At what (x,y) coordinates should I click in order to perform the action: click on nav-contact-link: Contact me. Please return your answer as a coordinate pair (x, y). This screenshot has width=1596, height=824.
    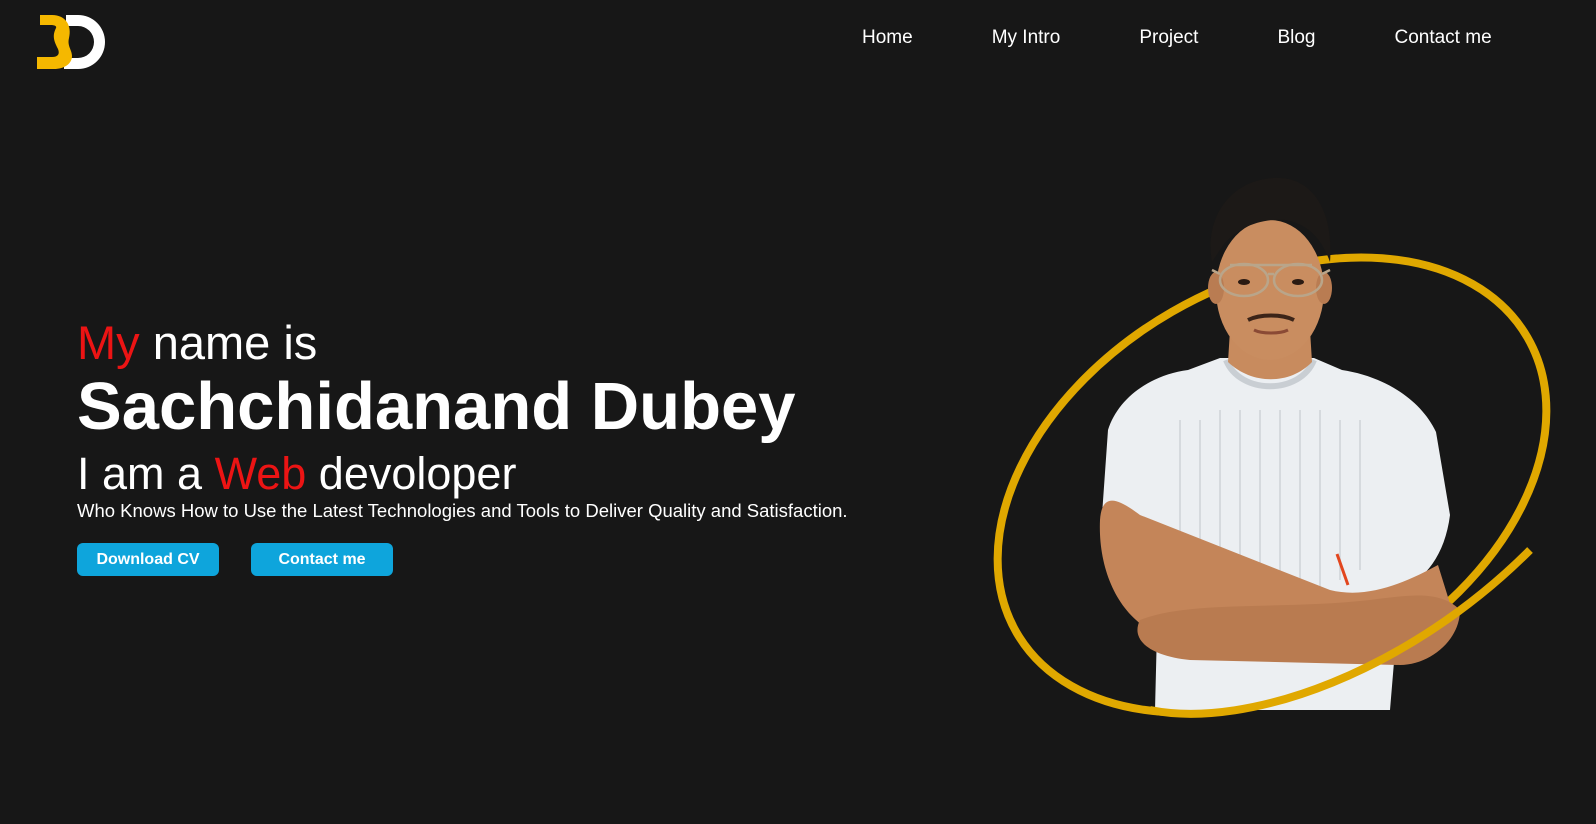
    Looking at the image, I should click on (1442, 38).